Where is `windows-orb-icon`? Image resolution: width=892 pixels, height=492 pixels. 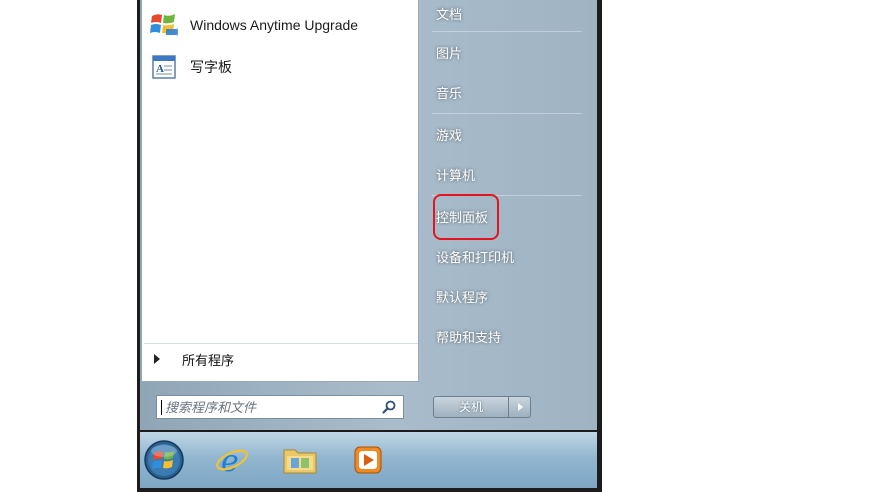 windows-orb-icon is located at coordinates (164, 460).